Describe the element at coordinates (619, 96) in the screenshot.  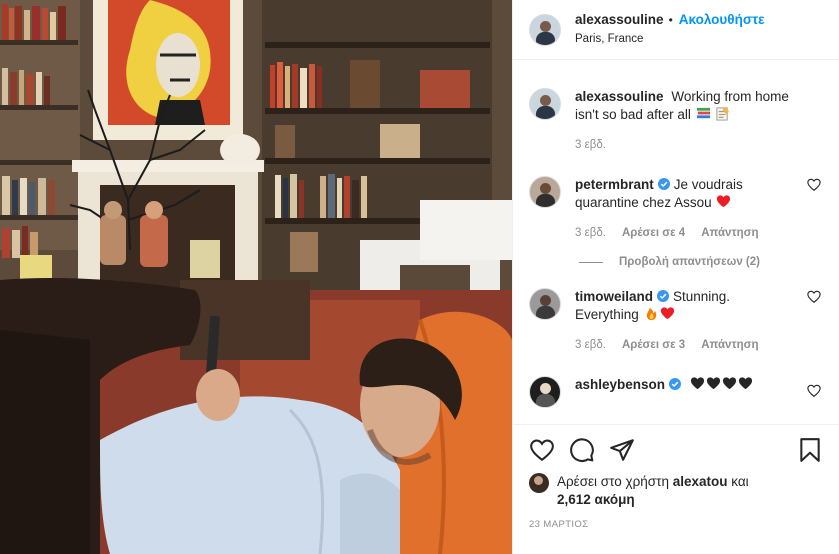
I see `caption-username: alexassouline` at that location.